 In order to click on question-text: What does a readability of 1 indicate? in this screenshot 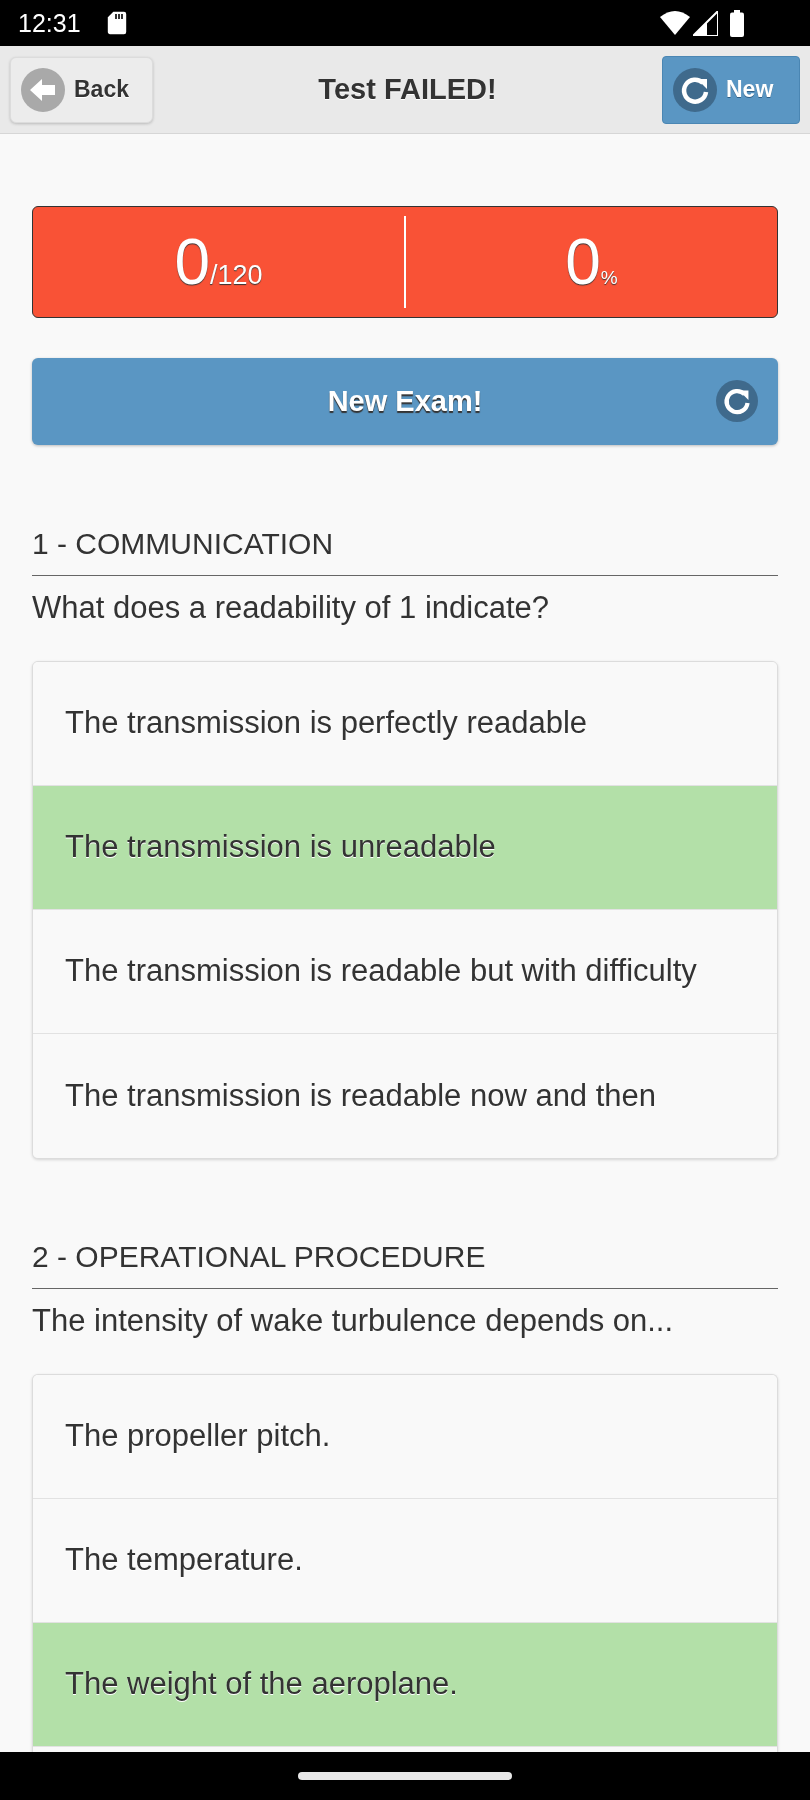, I will do `click(291, 608)`.